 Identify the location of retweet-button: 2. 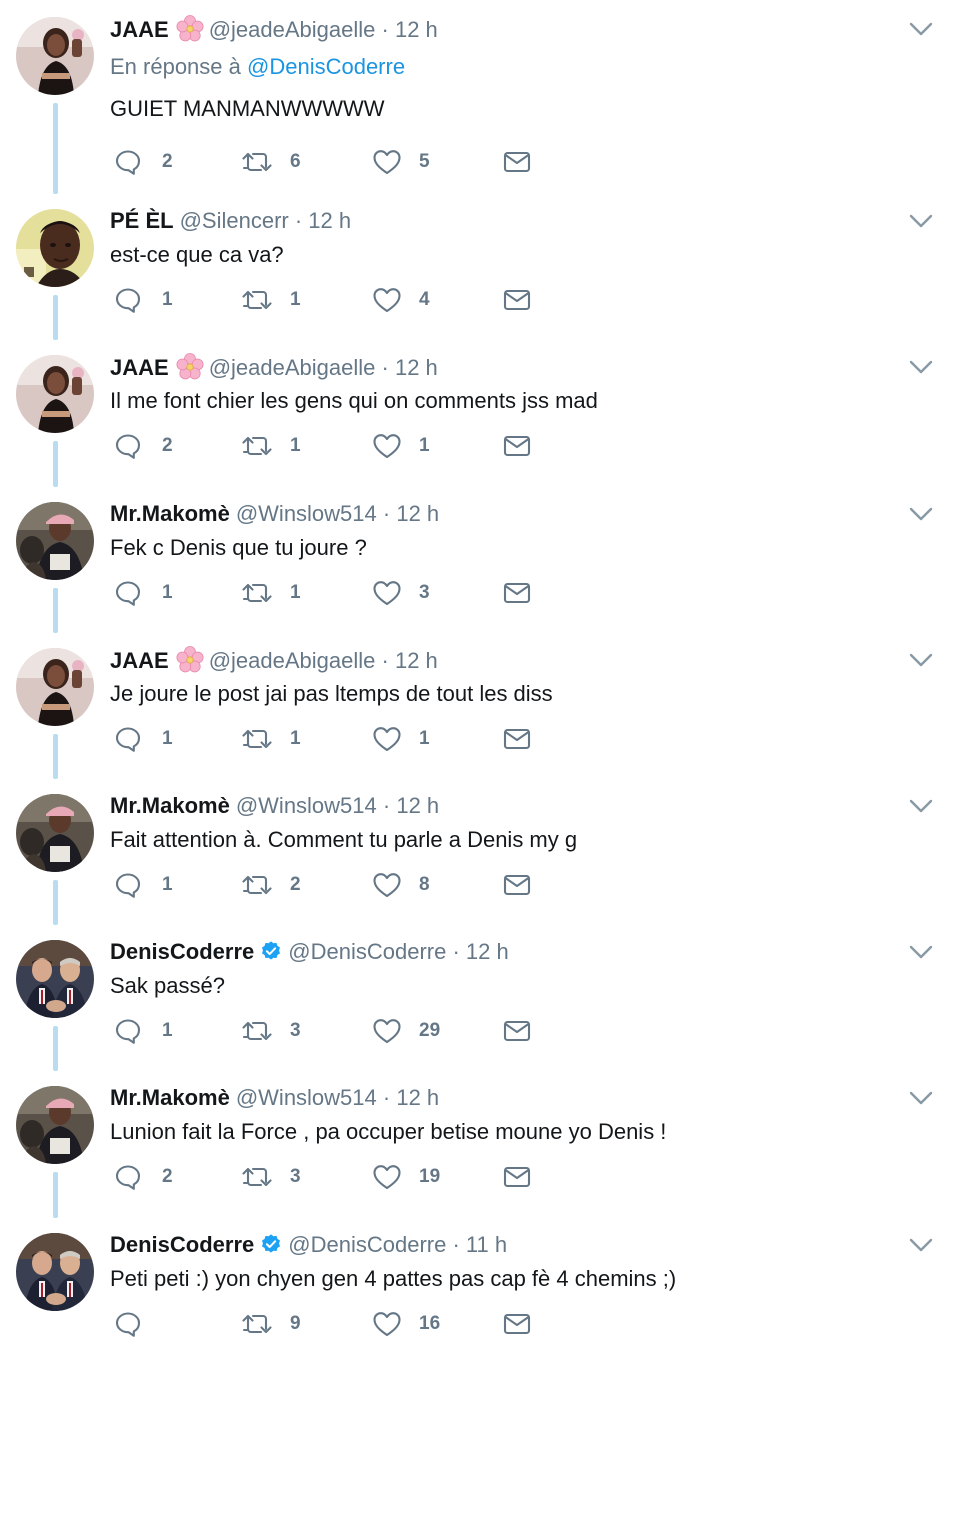
(270, 885).